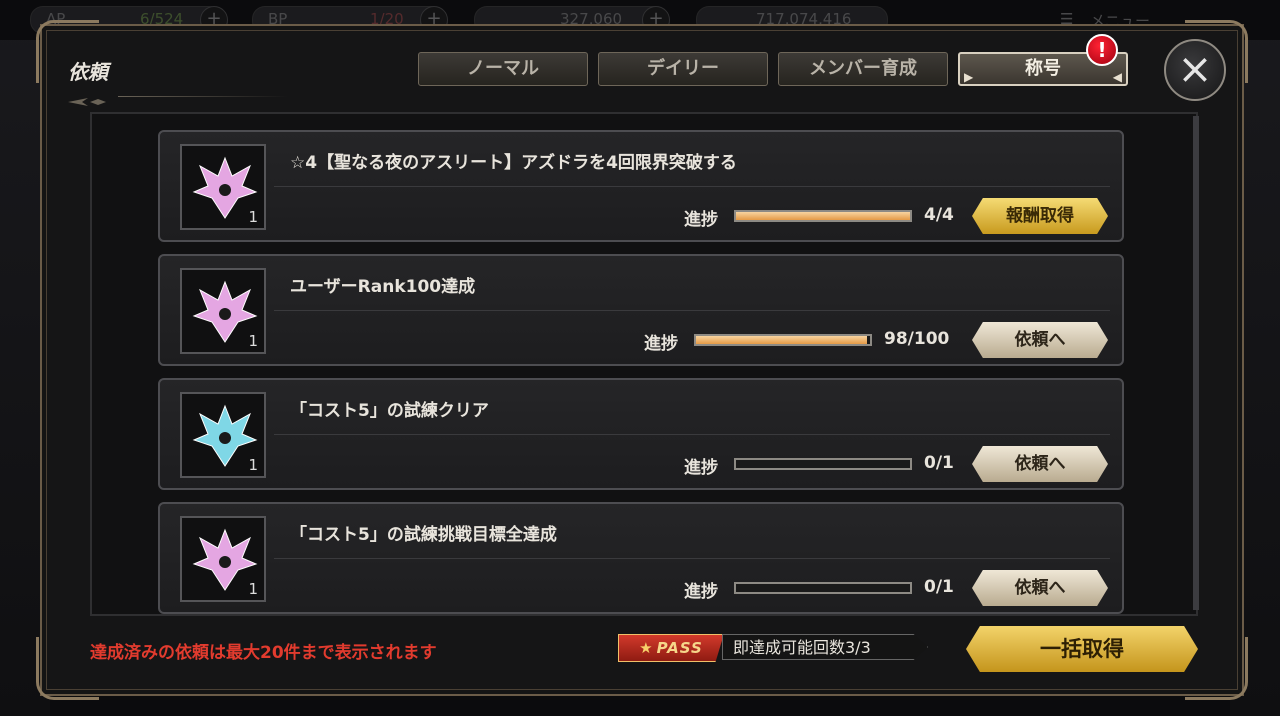 This screenshot has width=1280, height=716. I want to click on tab-right-arrow-icon: ◀, so click(1117, 77).